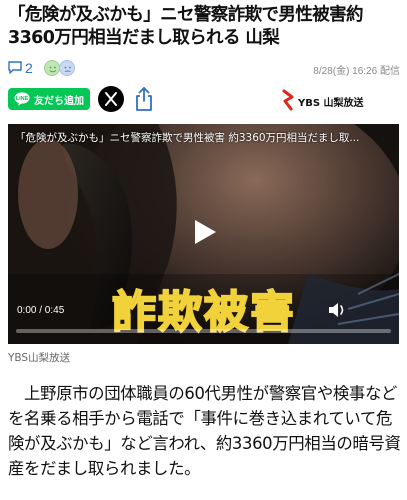  Describe the element at coordinates (52, 68) in the screenshot. I see `smile-reaction-icon` at that location.